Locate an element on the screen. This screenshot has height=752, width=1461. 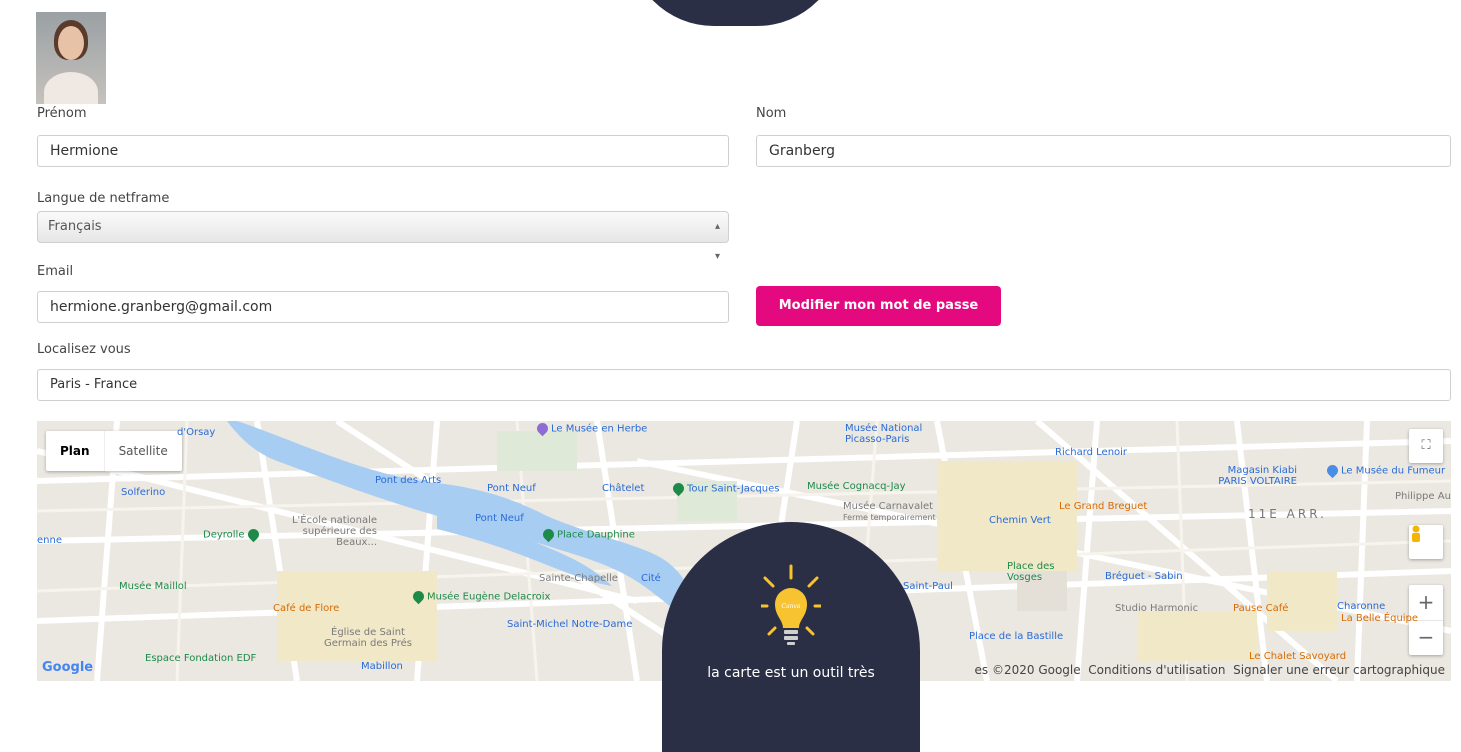
google-logo: Google is located at coordinates (68, 667).